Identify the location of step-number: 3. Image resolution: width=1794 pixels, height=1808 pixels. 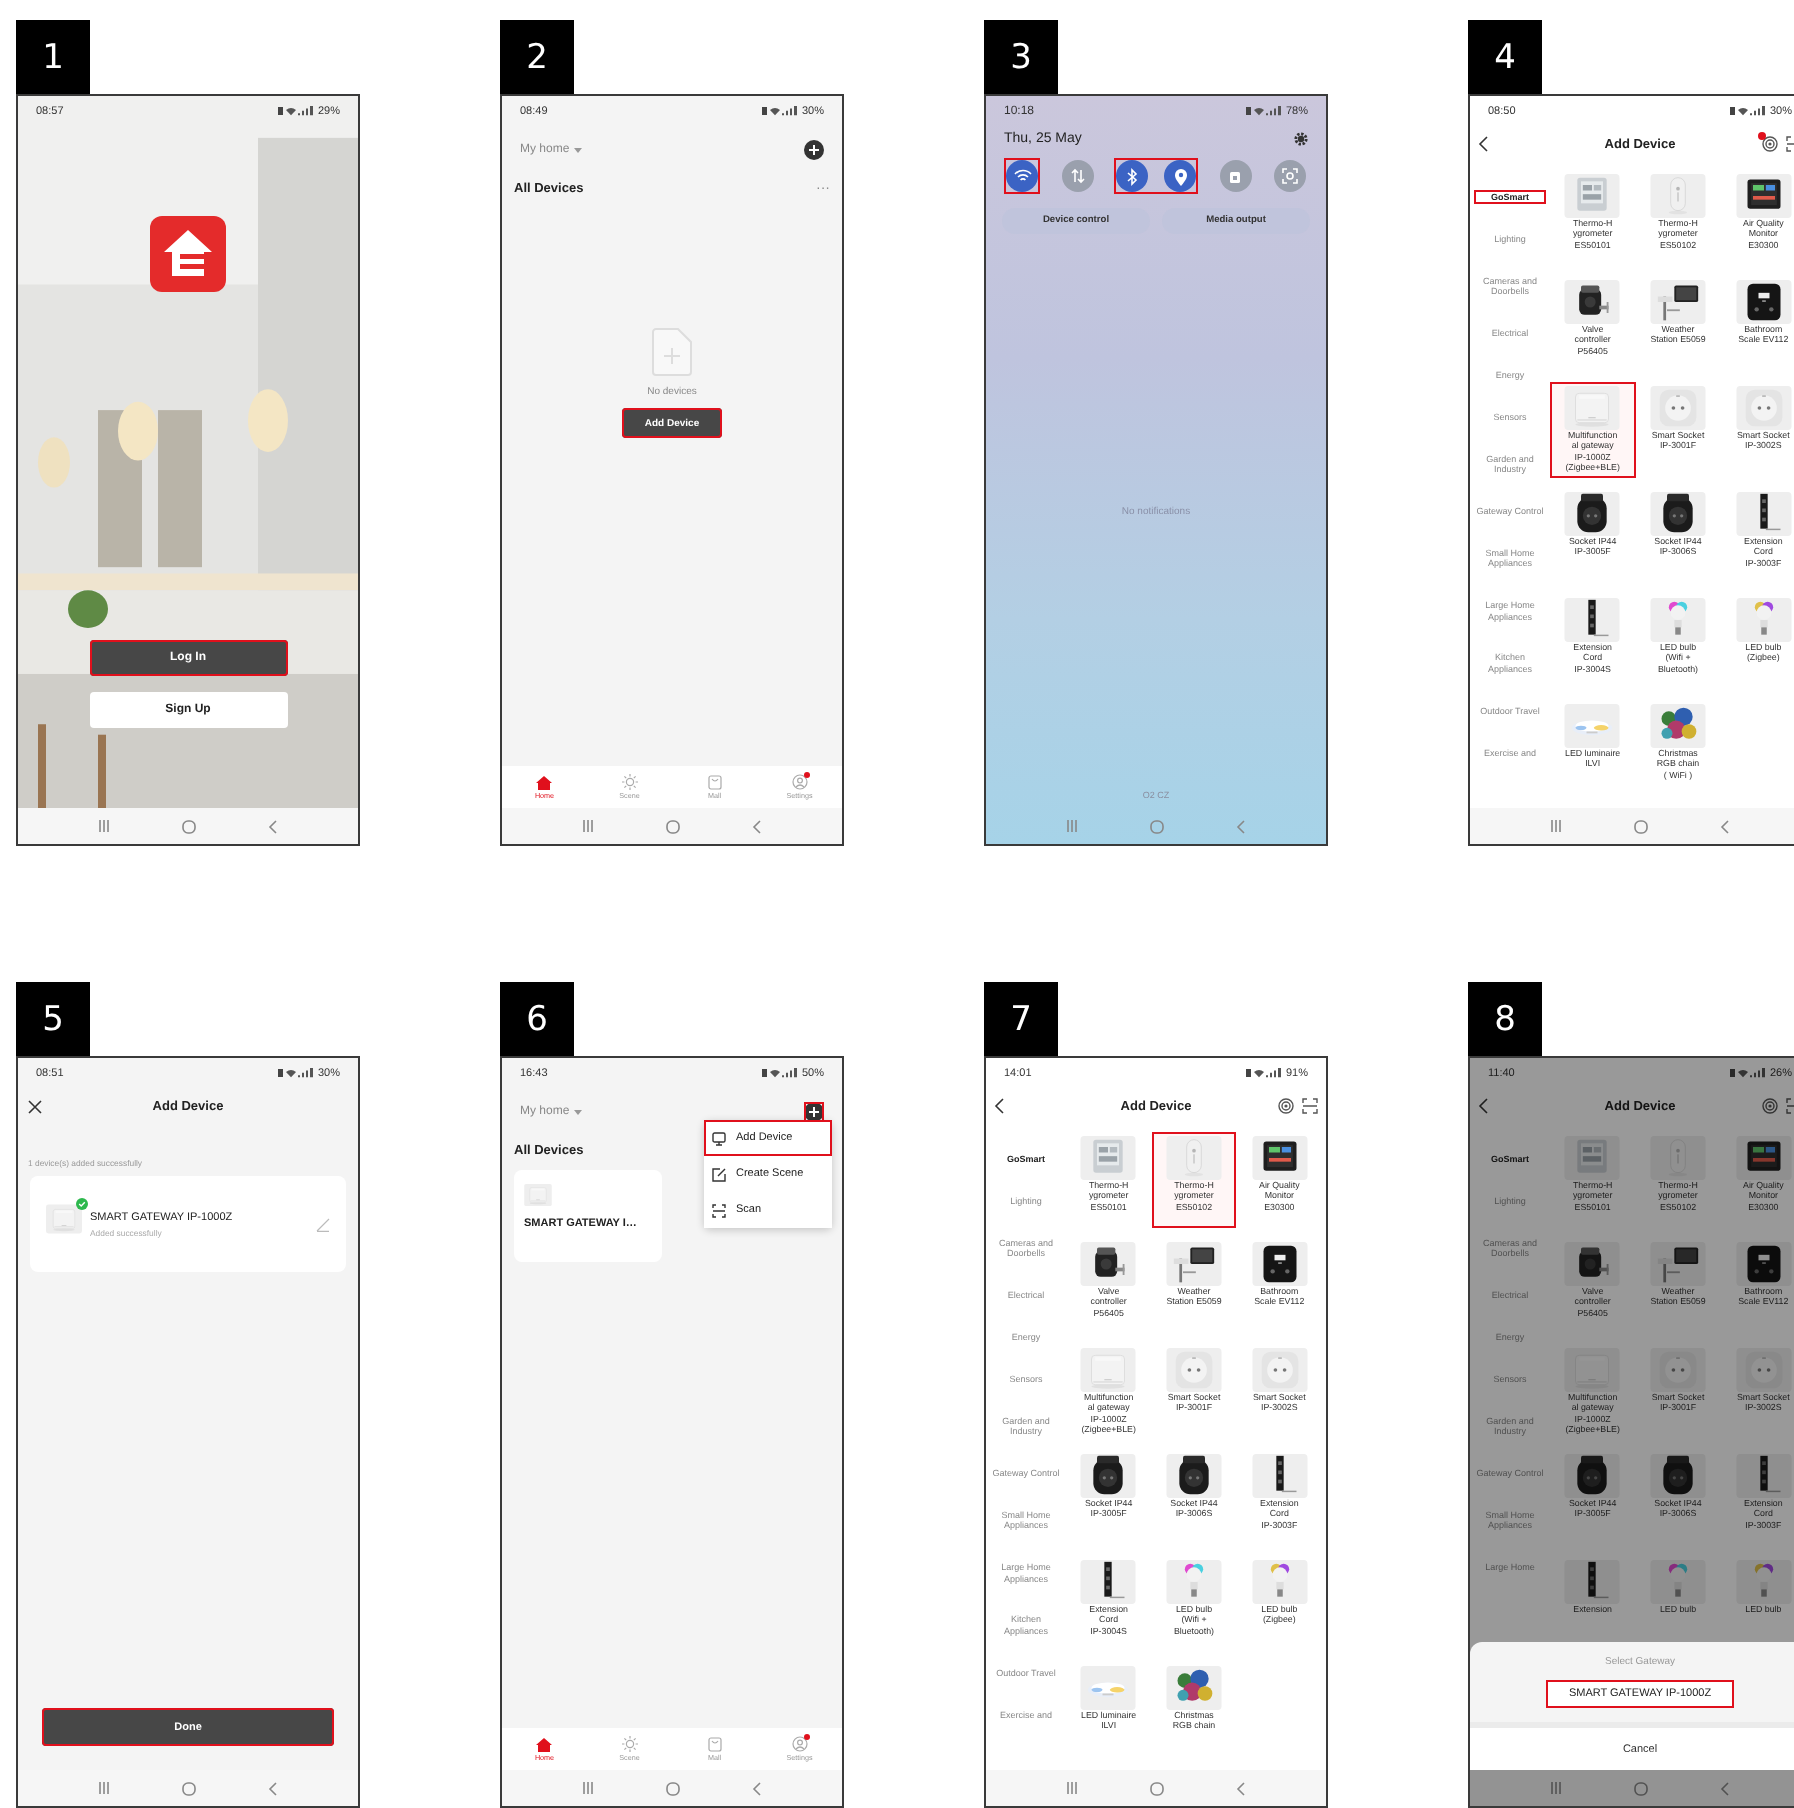
(1021, 57).